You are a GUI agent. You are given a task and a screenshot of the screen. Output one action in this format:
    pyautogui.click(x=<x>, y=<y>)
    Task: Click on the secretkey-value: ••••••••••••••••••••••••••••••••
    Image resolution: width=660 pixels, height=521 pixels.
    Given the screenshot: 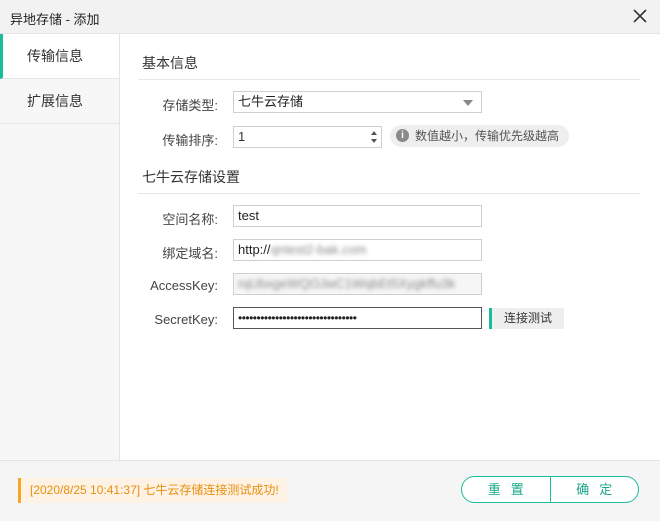 What is the action you would take?
    pyautogui.click(x=297, y=318)
    